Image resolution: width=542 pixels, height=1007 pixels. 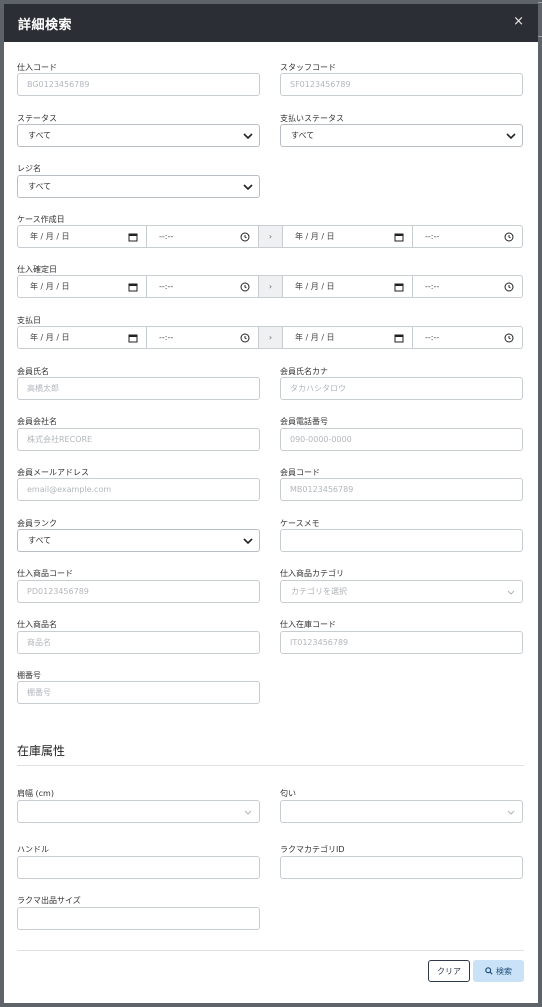 I want to click on shelf-number-input: 棚番号, so click(x=138, y=692).